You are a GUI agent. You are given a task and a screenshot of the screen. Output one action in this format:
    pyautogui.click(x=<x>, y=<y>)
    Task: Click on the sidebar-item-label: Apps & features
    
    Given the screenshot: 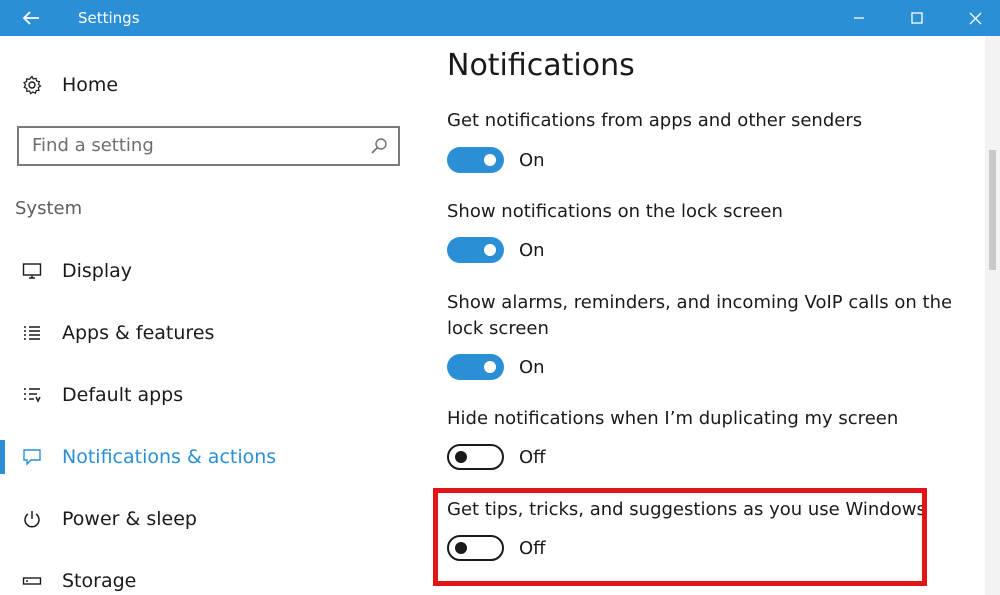 What is the action you would take?
    pyautogui.click(x=138, y=333)
    